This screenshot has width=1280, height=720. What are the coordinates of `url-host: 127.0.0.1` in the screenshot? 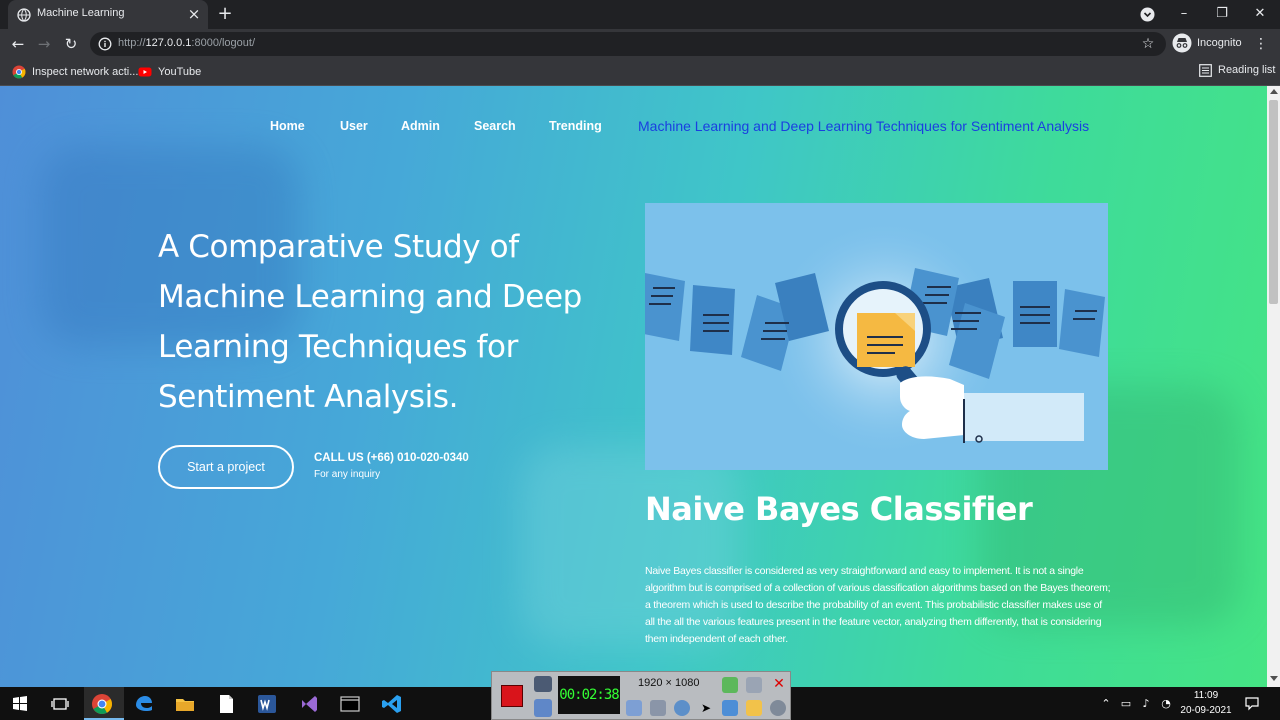 It's located at (168, 43).